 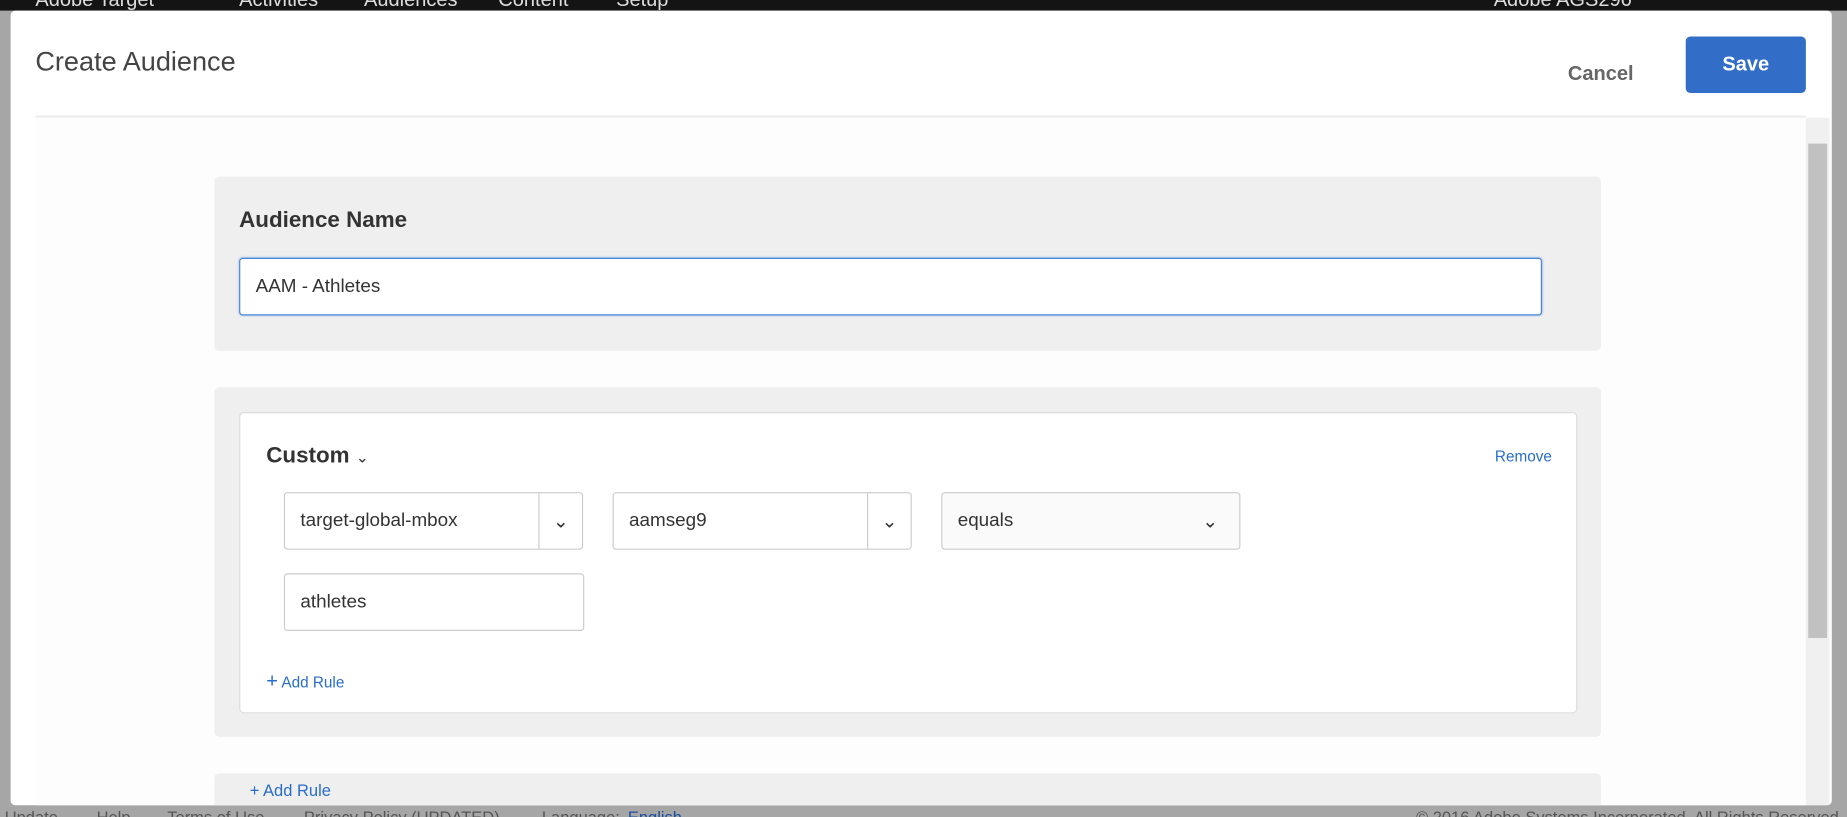 I want to click on footer-terms: Terms of Use, so click(x=215, y=812).